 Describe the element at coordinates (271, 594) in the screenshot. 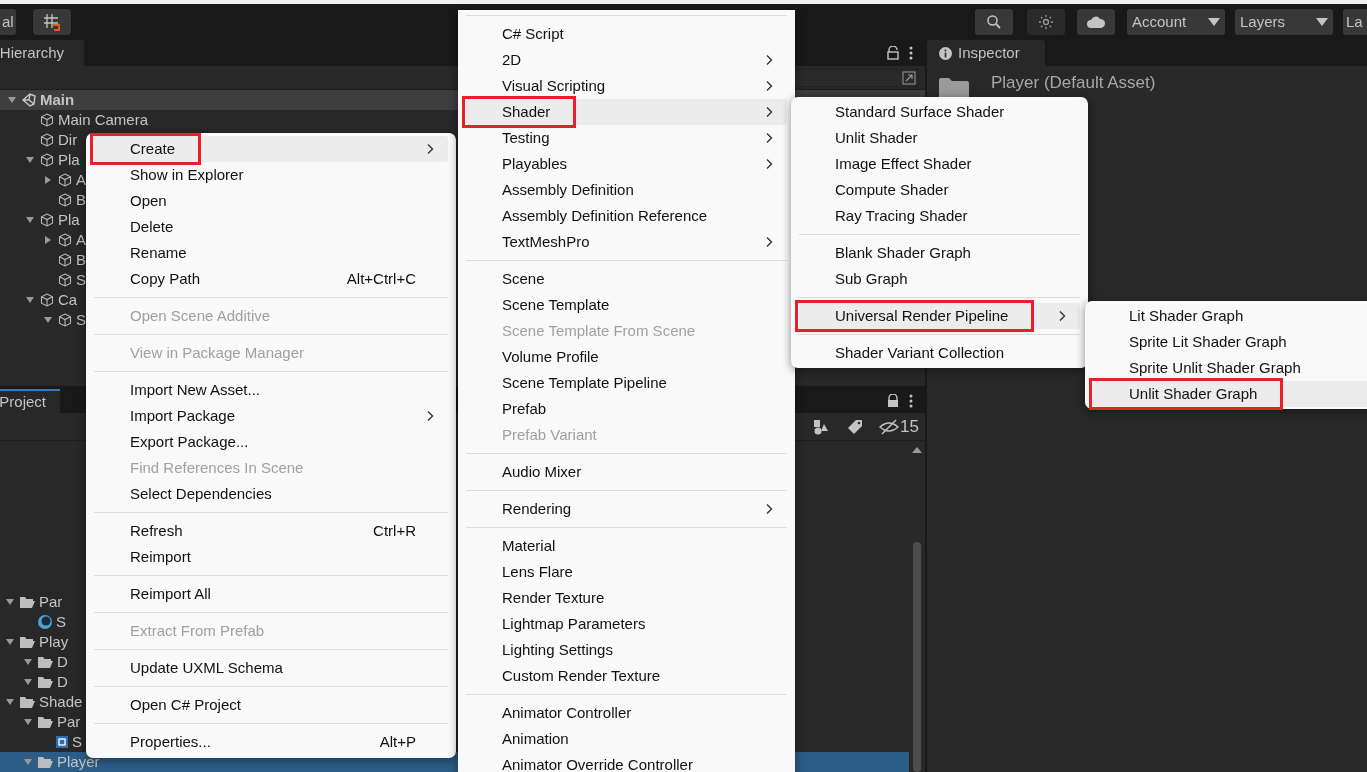

I see `menu-item: Reimport All` at that location.